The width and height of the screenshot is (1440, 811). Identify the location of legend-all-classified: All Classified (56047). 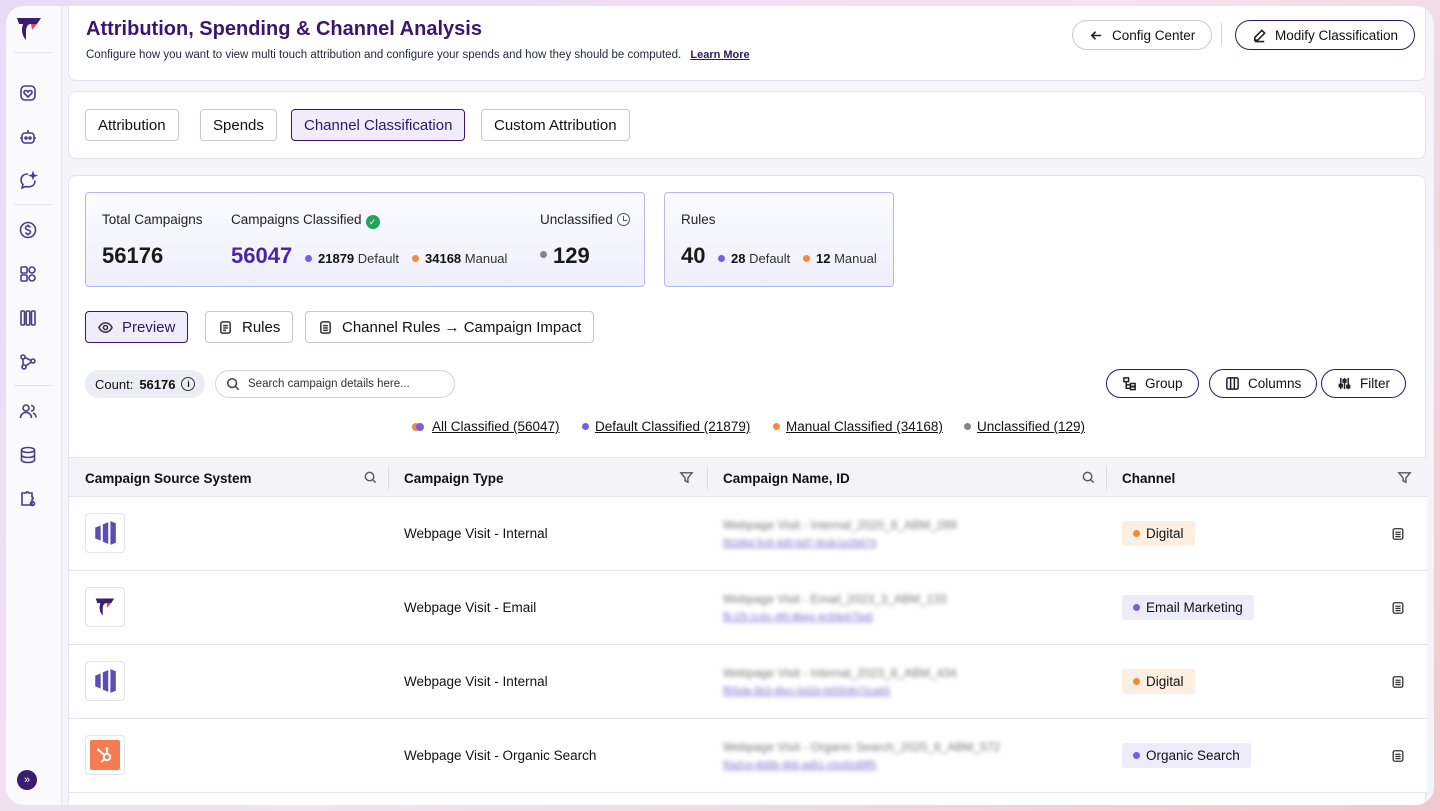
(486, 426).